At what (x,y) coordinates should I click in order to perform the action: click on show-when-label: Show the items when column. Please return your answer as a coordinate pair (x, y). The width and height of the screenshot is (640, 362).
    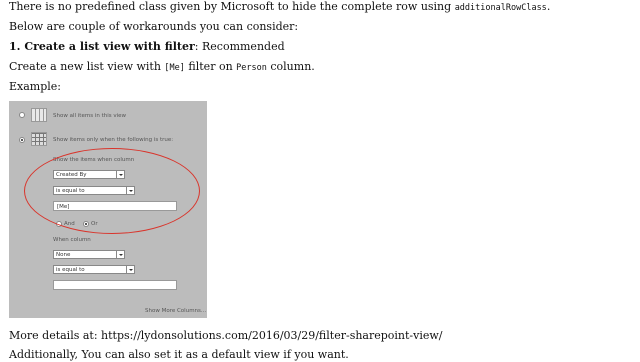
    Looking at the image, I should click on (94, 160).